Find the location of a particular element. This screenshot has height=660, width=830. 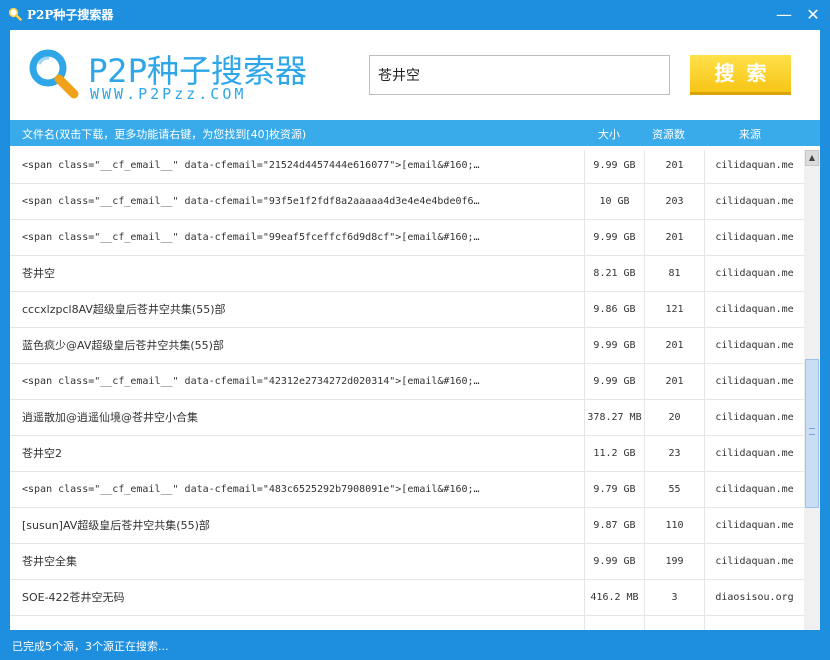

result-name: SOE-422苍井空无码 is located at coordinates (73, 597).